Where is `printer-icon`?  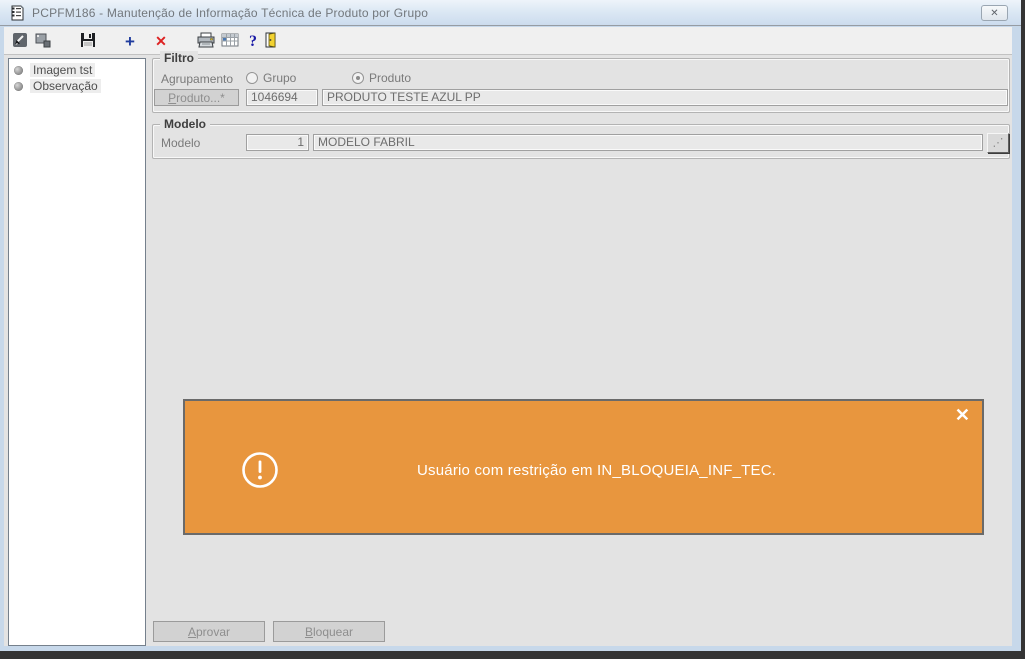
printer-icon is located at coordinates (205, 40).